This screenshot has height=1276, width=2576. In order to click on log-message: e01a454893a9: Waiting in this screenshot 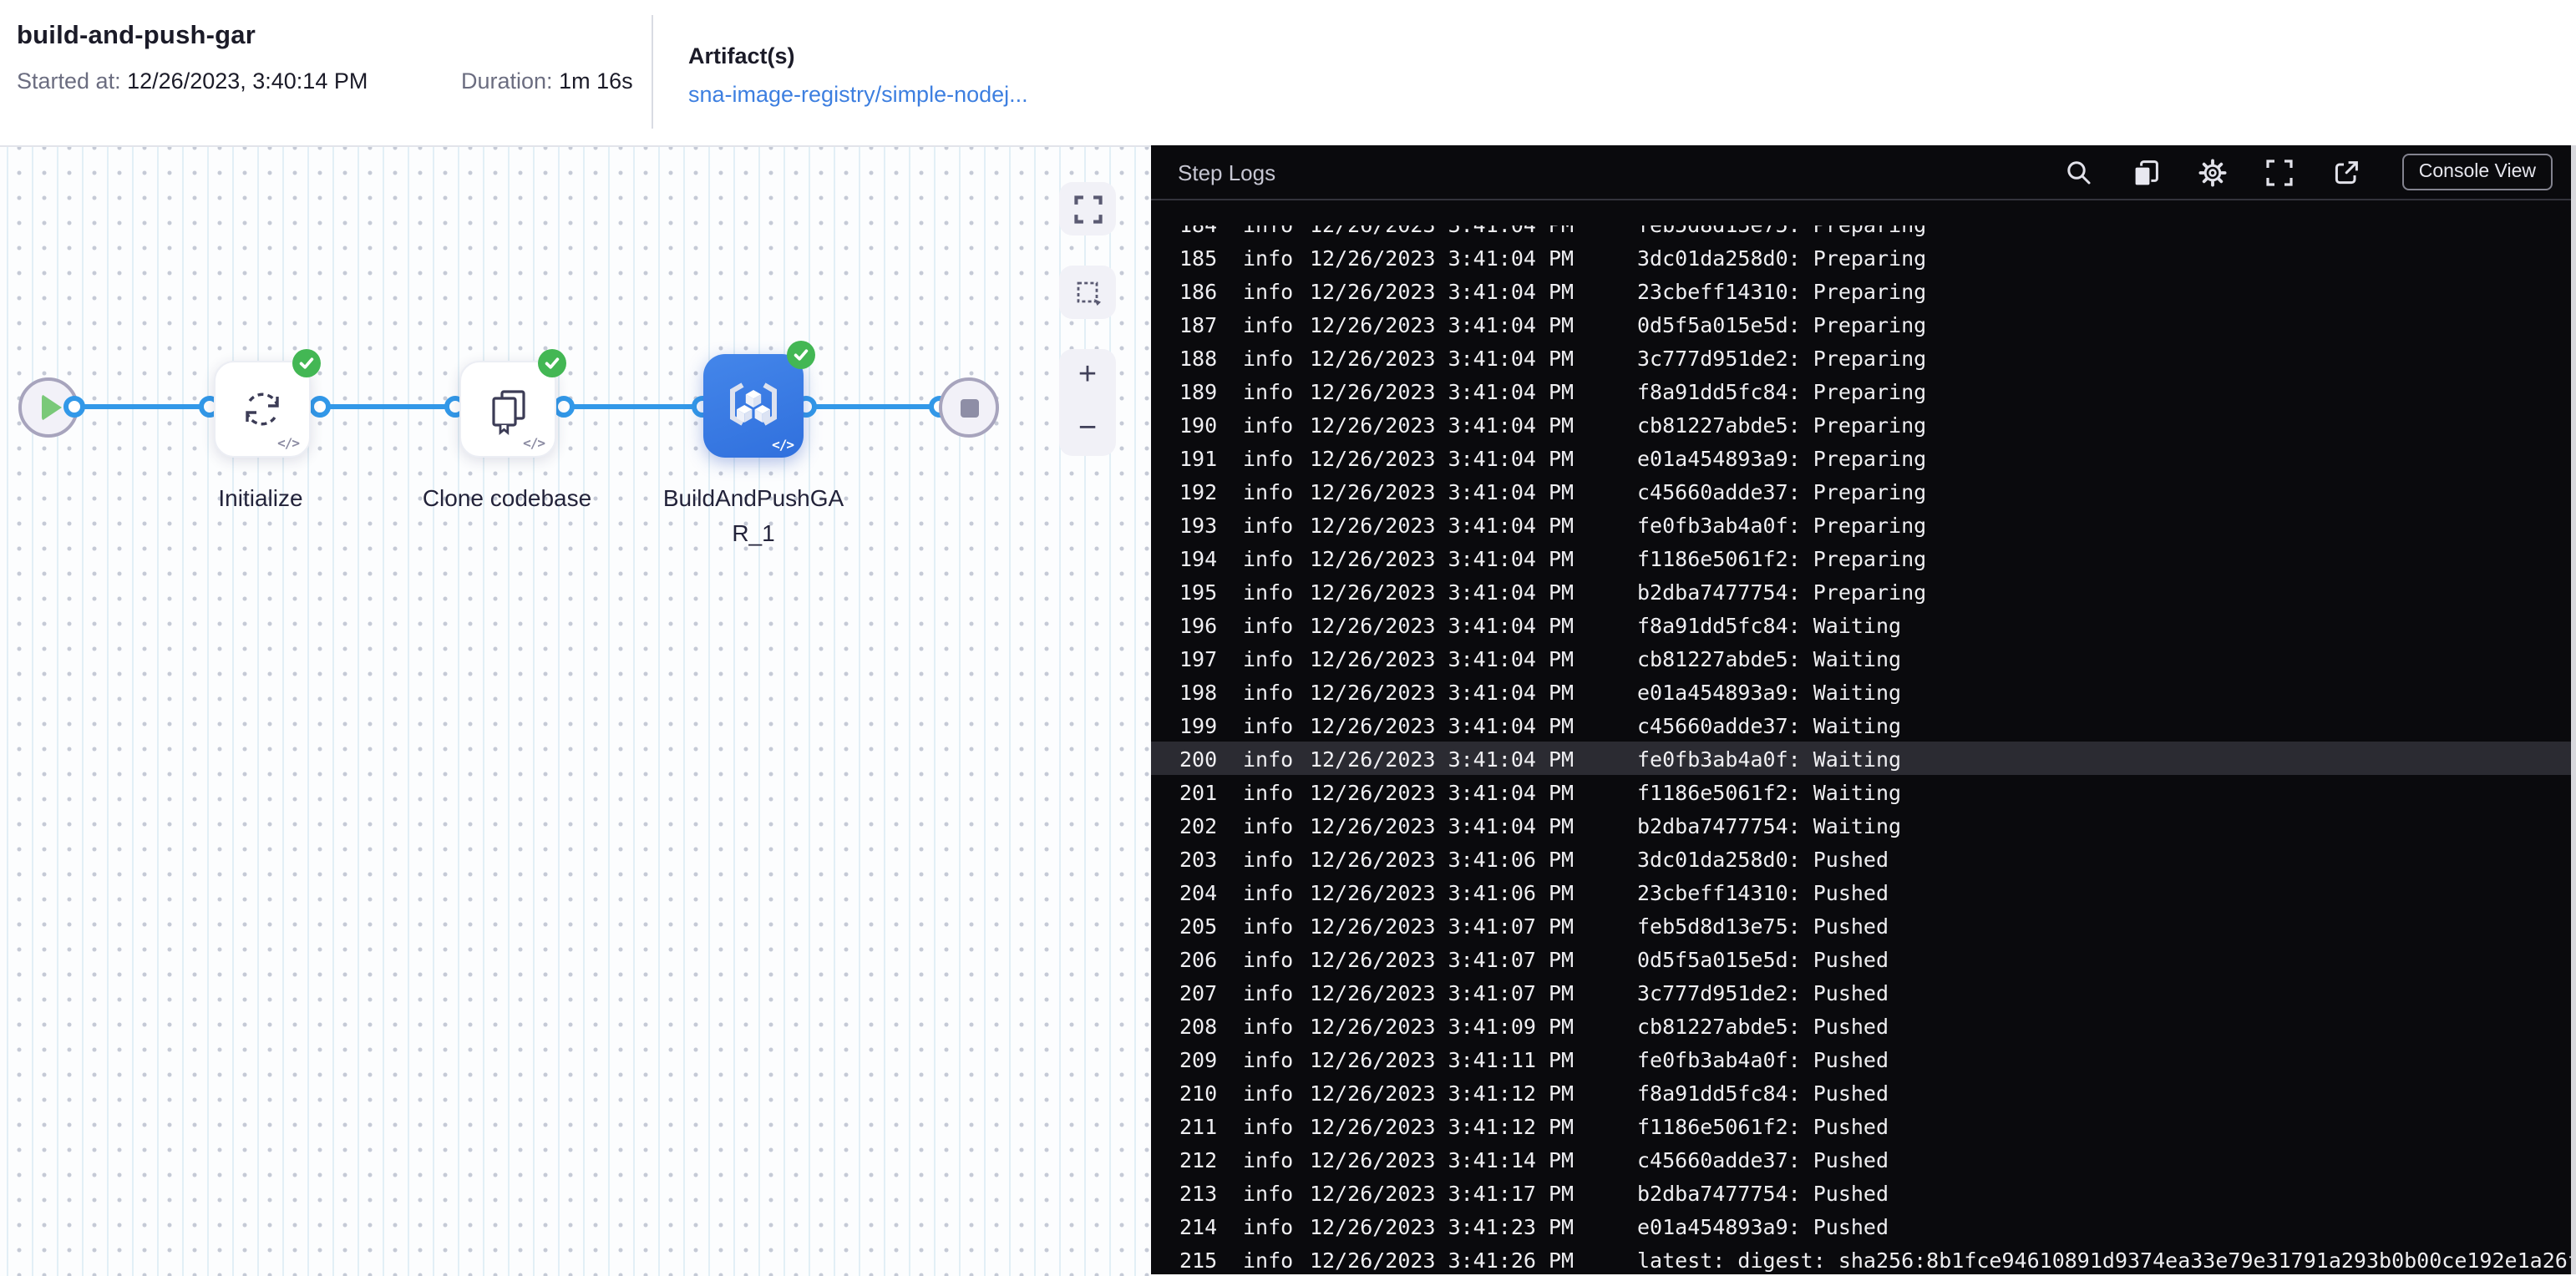, I will do `click(1769, 691)`.